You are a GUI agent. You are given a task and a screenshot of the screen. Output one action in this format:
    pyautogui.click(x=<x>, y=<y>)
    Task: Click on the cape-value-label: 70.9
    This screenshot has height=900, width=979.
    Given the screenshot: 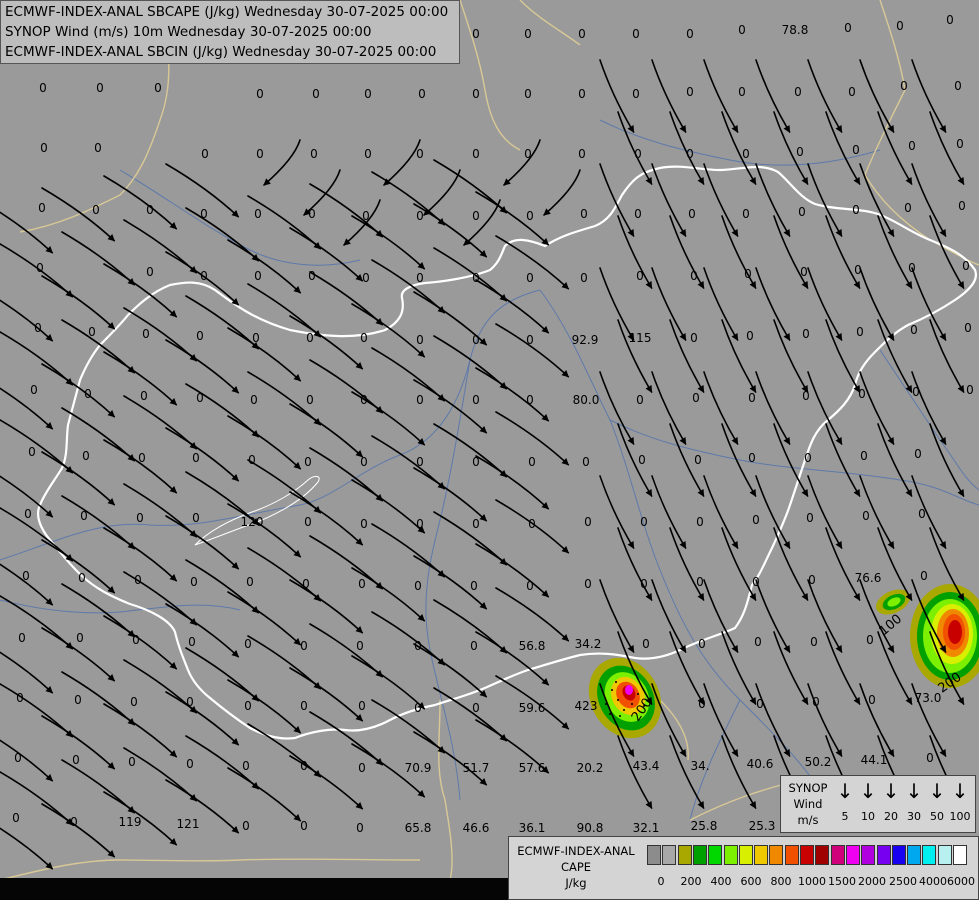 What is the action you would take?
    pyautogui.click(x=418, y=768)
    